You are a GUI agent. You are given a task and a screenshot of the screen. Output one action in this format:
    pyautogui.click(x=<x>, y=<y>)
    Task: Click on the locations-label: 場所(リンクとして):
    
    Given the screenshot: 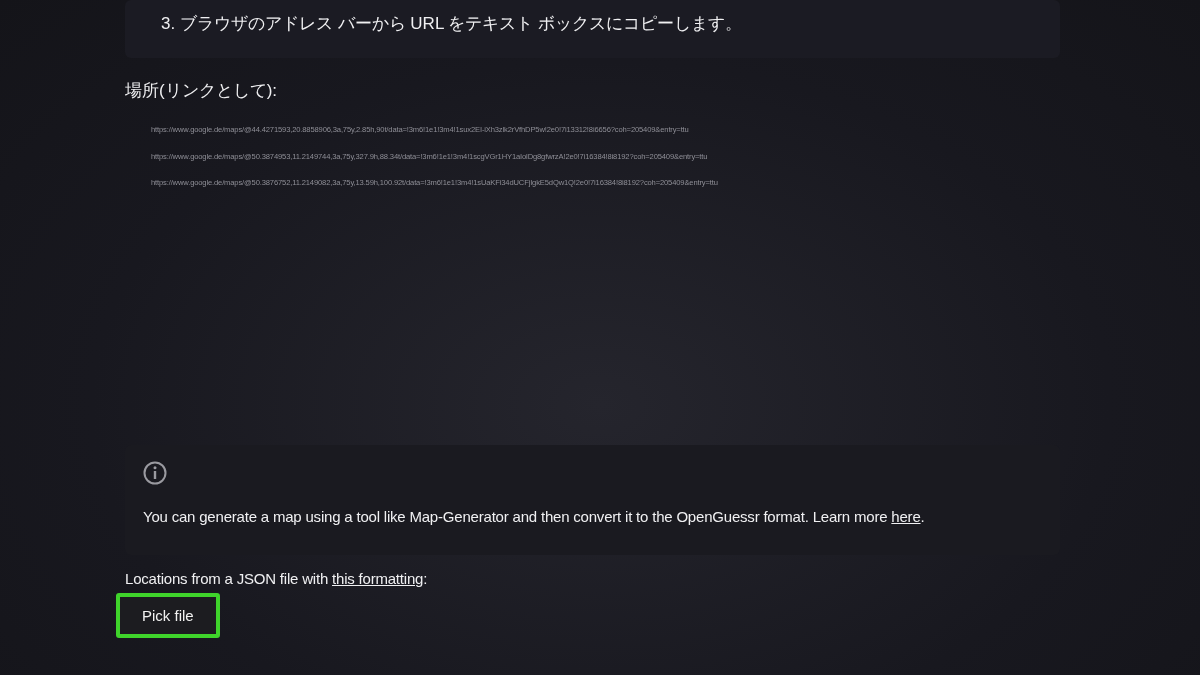 What is the action you would take?
    pyautogui.click(x=202, y=91)
    